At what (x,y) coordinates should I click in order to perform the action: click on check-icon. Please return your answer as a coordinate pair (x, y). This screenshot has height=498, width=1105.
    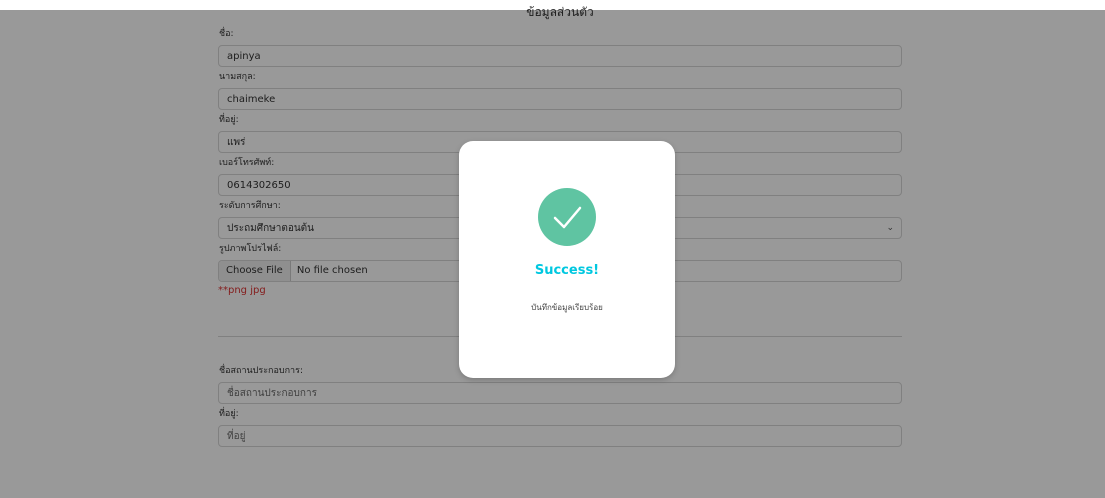
    Looking at the image, I should click on (567, 217).